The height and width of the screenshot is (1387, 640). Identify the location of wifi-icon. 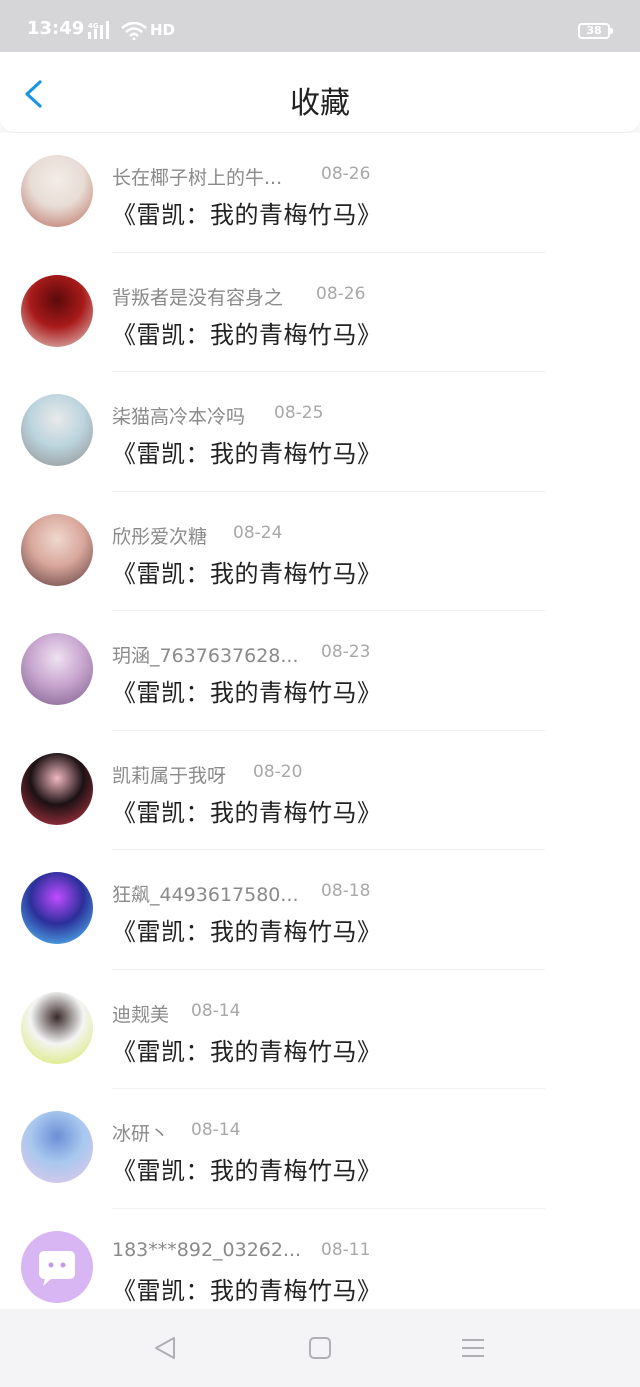
(134, 31).